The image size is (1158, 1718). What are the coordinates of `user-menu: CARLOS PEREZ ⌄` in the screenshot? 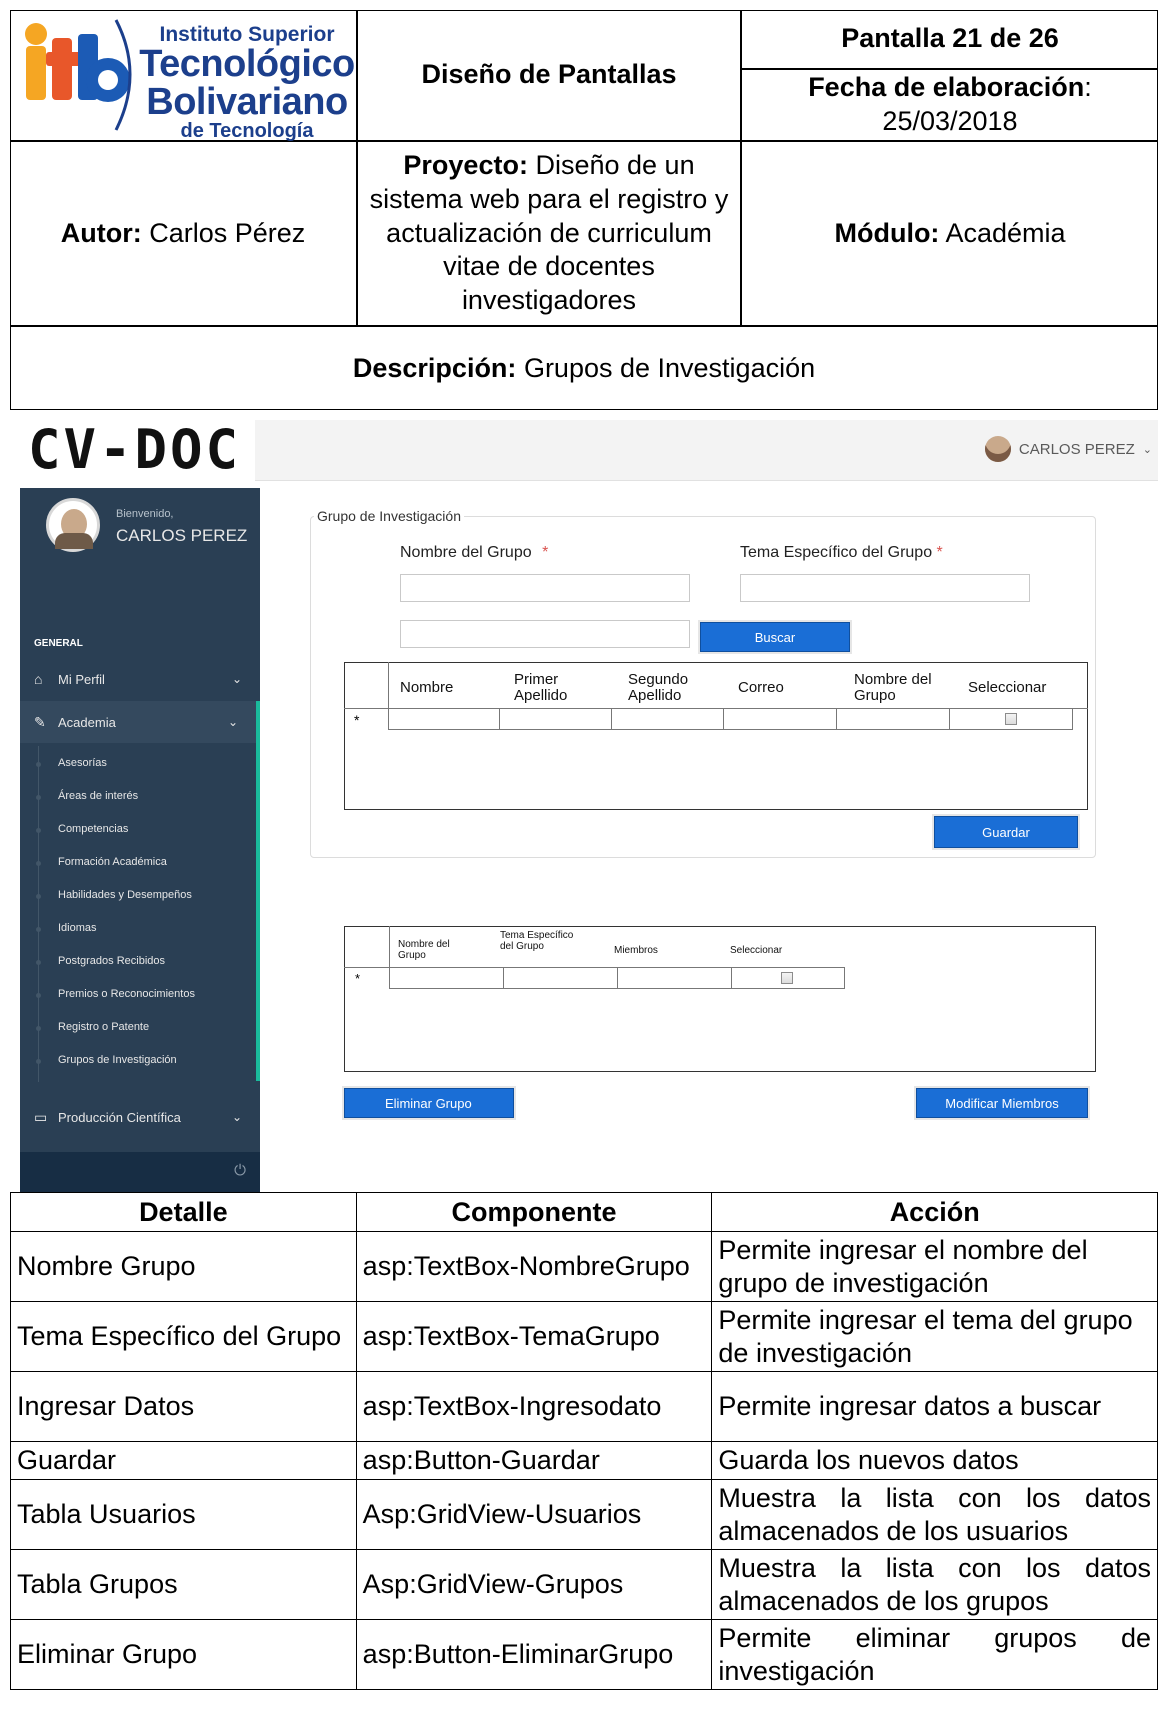 It's located at (1068, 449).